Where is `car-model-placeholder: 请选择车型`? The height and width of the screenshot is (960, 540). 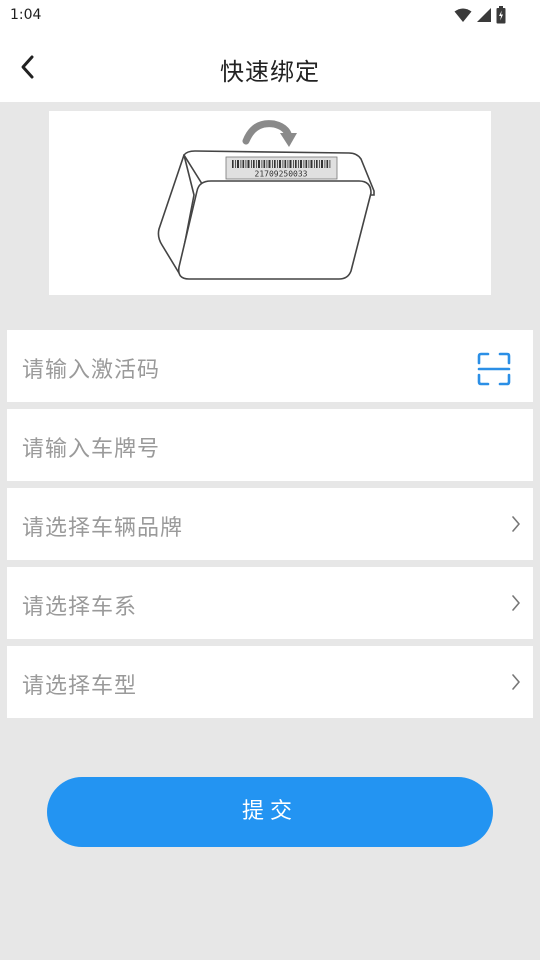 car-model-placeholder: 请选择车型 is located at coordinates (80, 686).